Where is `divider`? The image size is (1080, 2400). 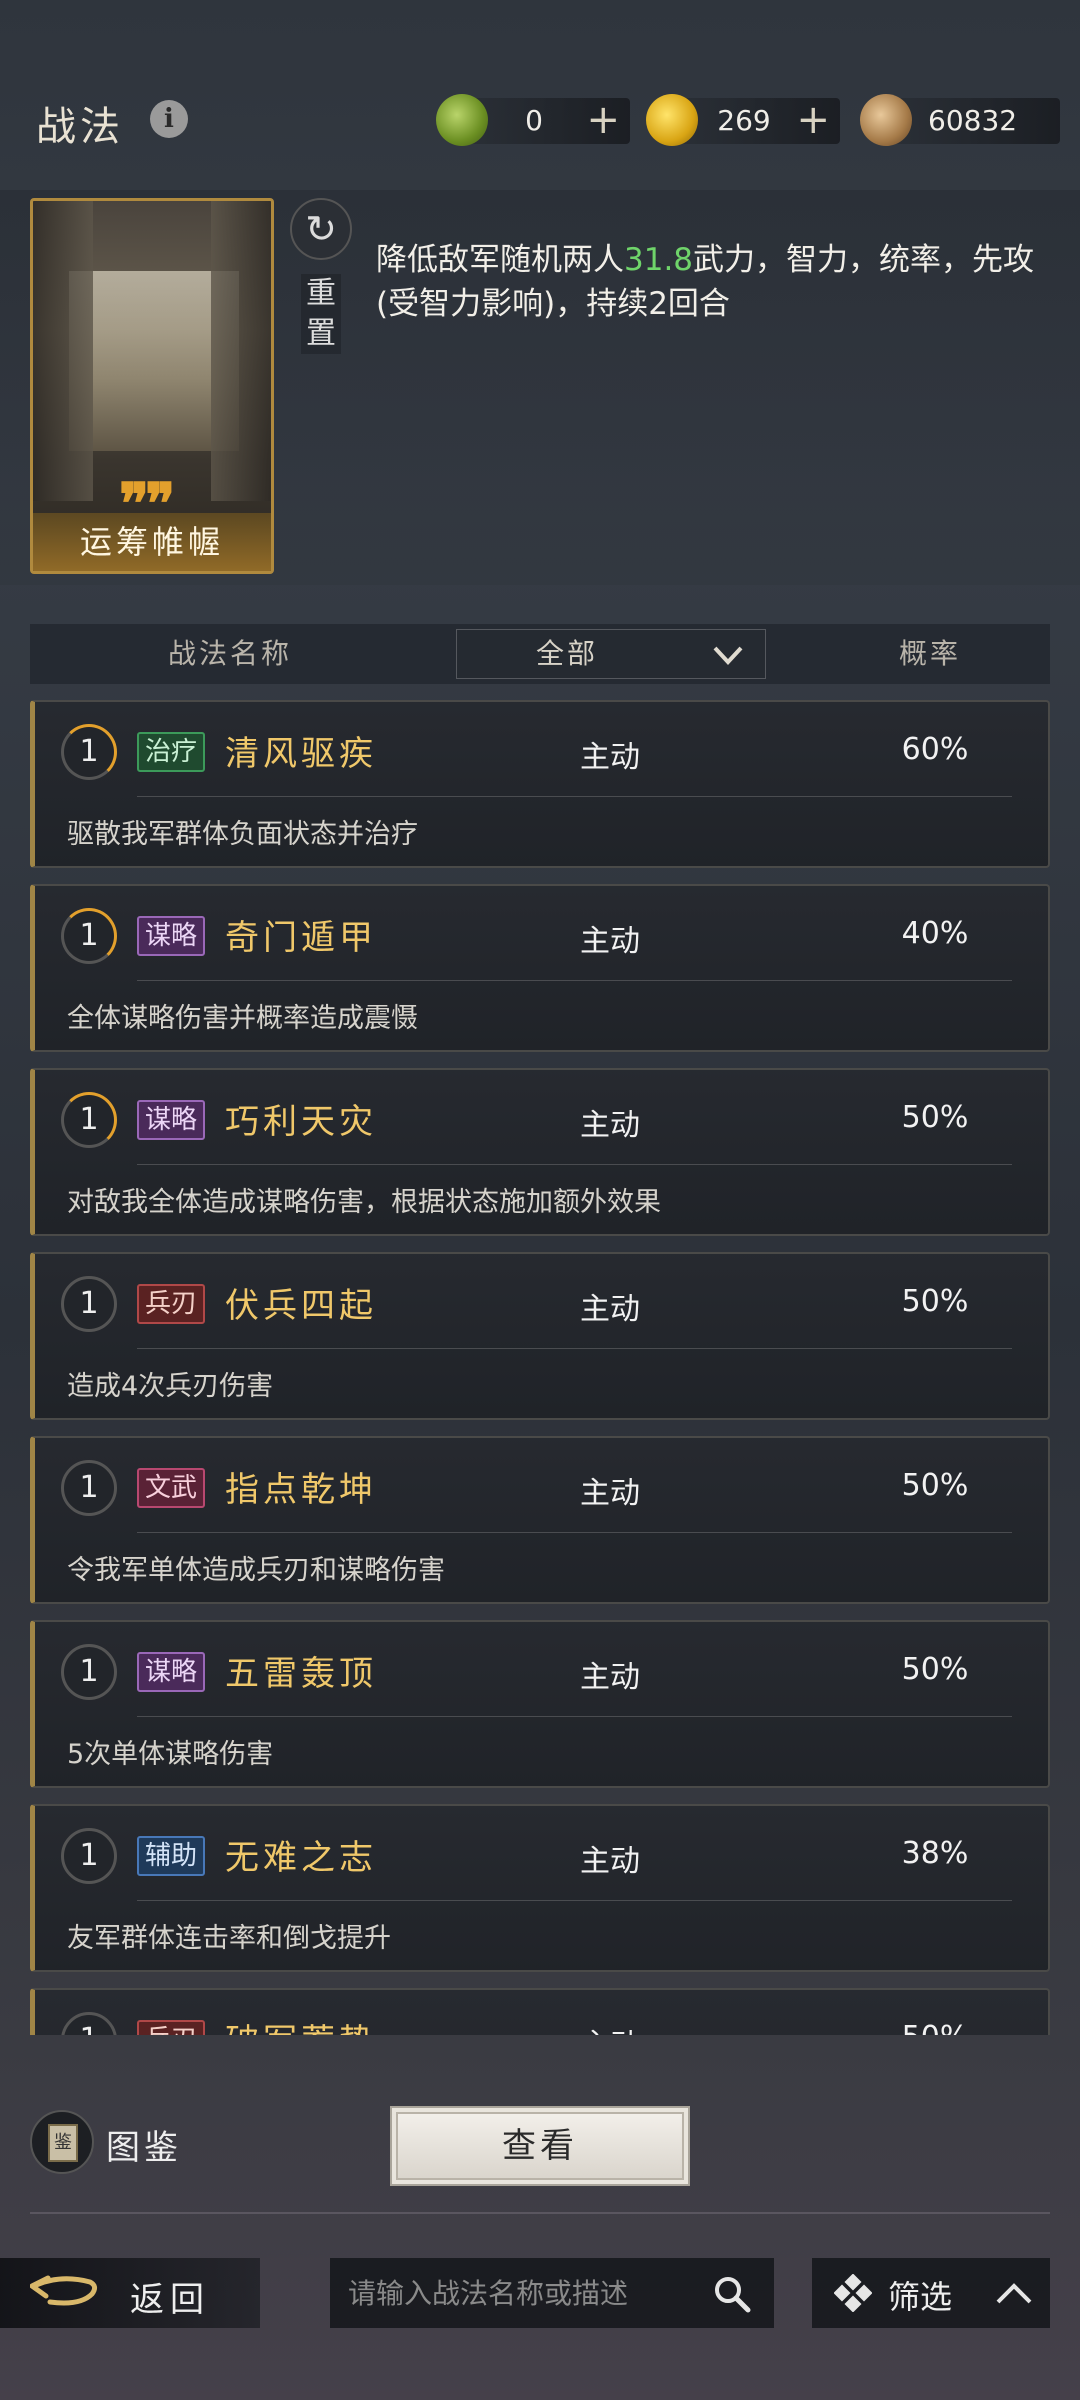 divider is located at coordinates (540, 2213).